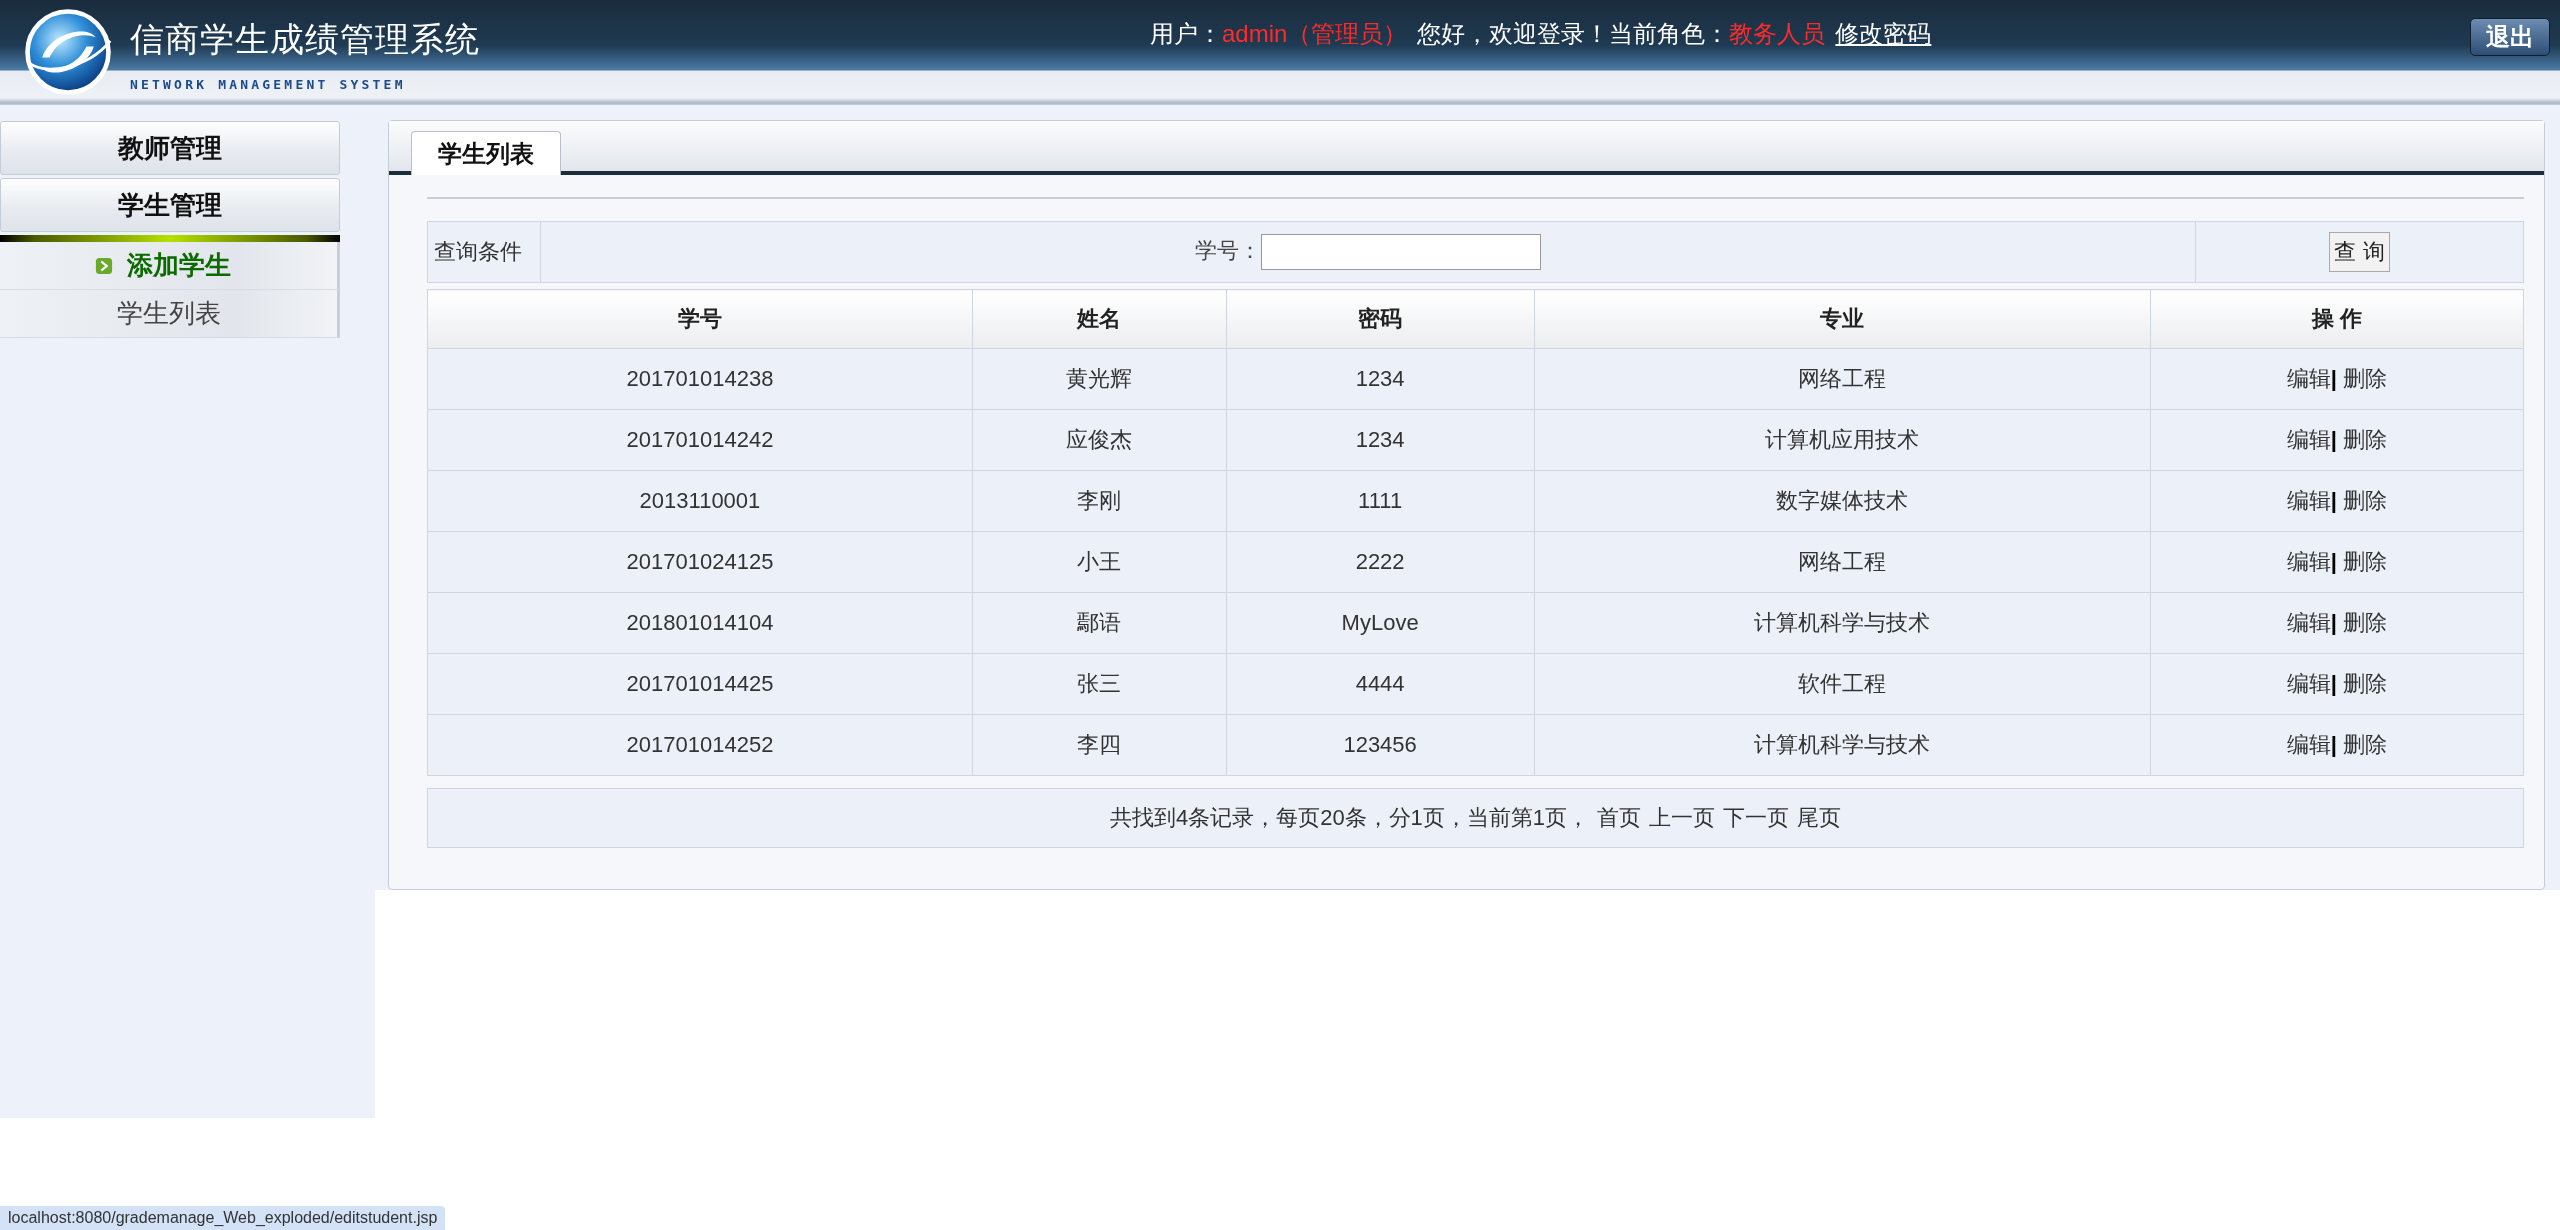 The image size is (2560, 1230). Describe the element at coordinates (170, 148) in the screenshot. I see `menu-group-header: 教师管理` at that location.